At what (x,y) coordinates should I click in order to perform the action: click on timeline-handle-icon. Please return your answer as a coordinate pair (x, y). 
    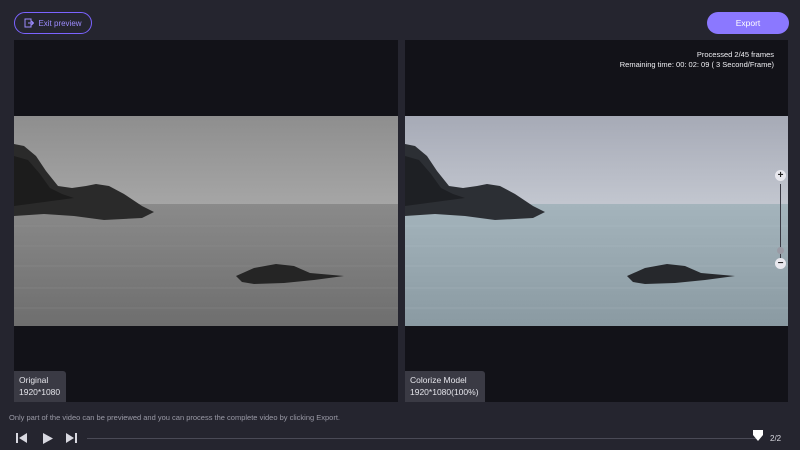
    Looking at the image, I should click on (758, 436).